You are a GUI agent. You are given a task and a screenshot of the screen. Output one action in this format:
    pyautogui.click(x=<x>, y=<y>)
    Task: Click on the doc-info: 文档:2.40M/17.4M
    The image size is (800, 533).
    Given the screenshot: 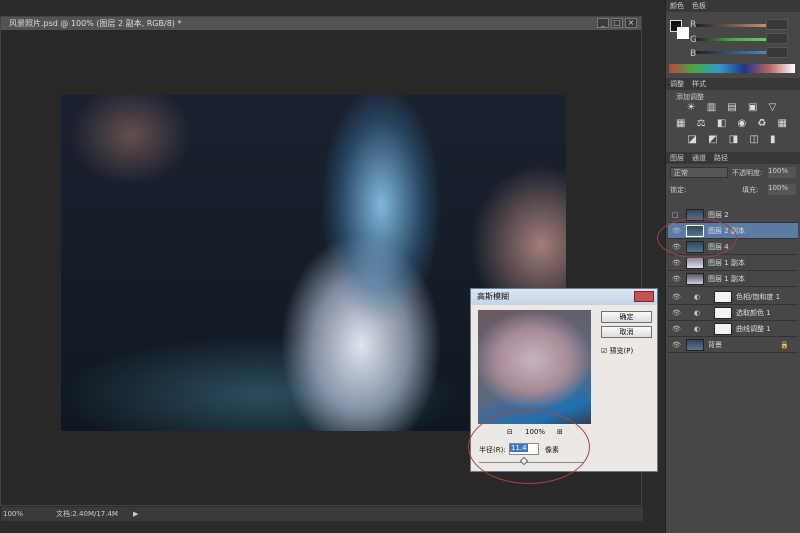 What is the action you would take?
    pyautogui.click(x=87, y=514)
    